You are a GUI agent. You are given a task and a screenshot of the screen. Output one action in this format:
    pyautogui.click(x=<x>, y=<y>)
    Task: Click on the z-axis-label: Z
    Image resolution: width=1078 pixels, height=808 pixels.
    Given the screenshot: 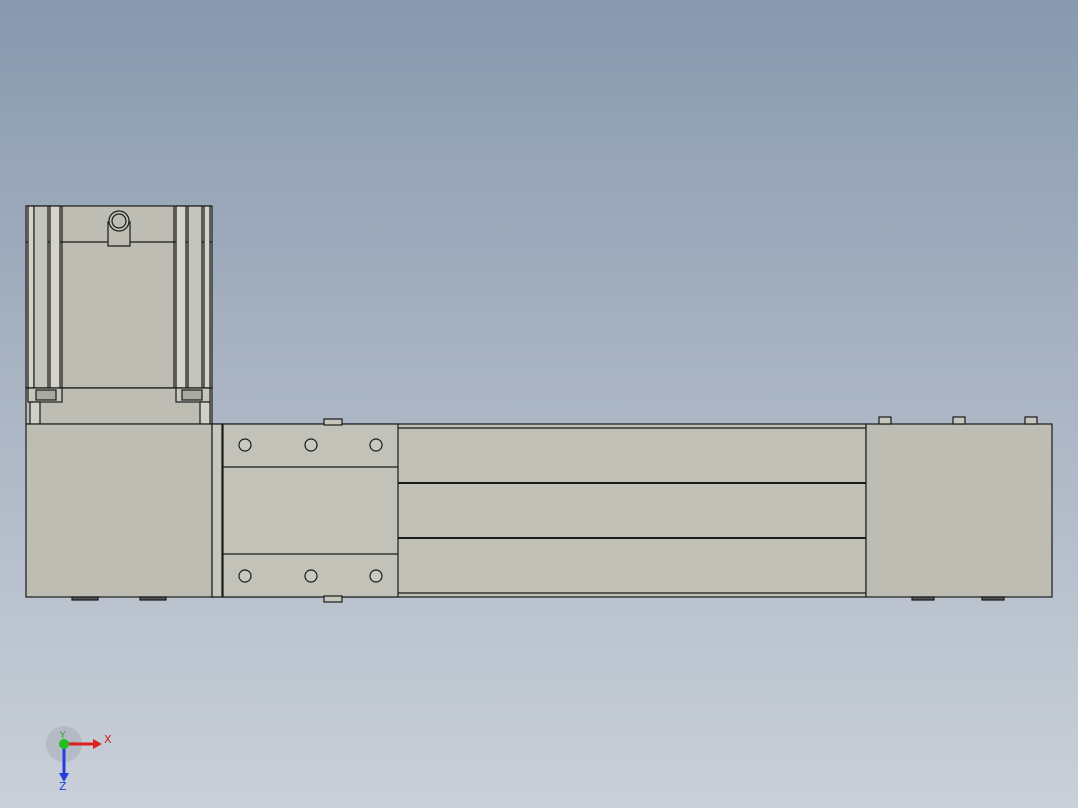 What is the action you would take?
    pyautogui.click(x=63, y=786)
    